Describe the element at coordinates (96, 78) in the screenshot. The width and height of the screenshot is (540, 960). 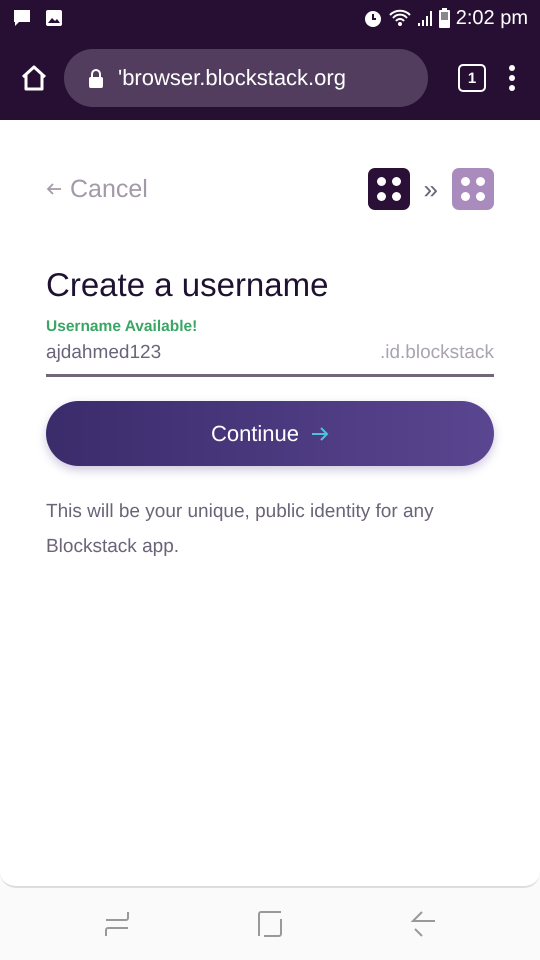
I see `lock-icon` at that location.